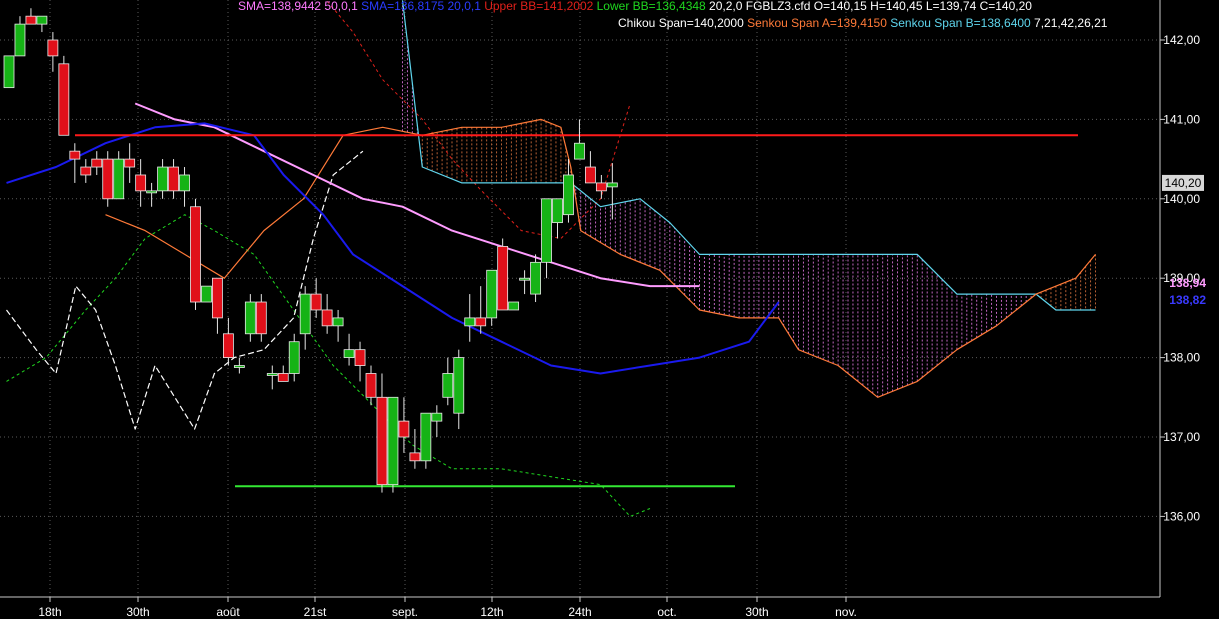 The image size is (1219, 619). Describe the element at coordinates (315, 612) in the screenshot. I see `x-tick-label: 21st` at that location.